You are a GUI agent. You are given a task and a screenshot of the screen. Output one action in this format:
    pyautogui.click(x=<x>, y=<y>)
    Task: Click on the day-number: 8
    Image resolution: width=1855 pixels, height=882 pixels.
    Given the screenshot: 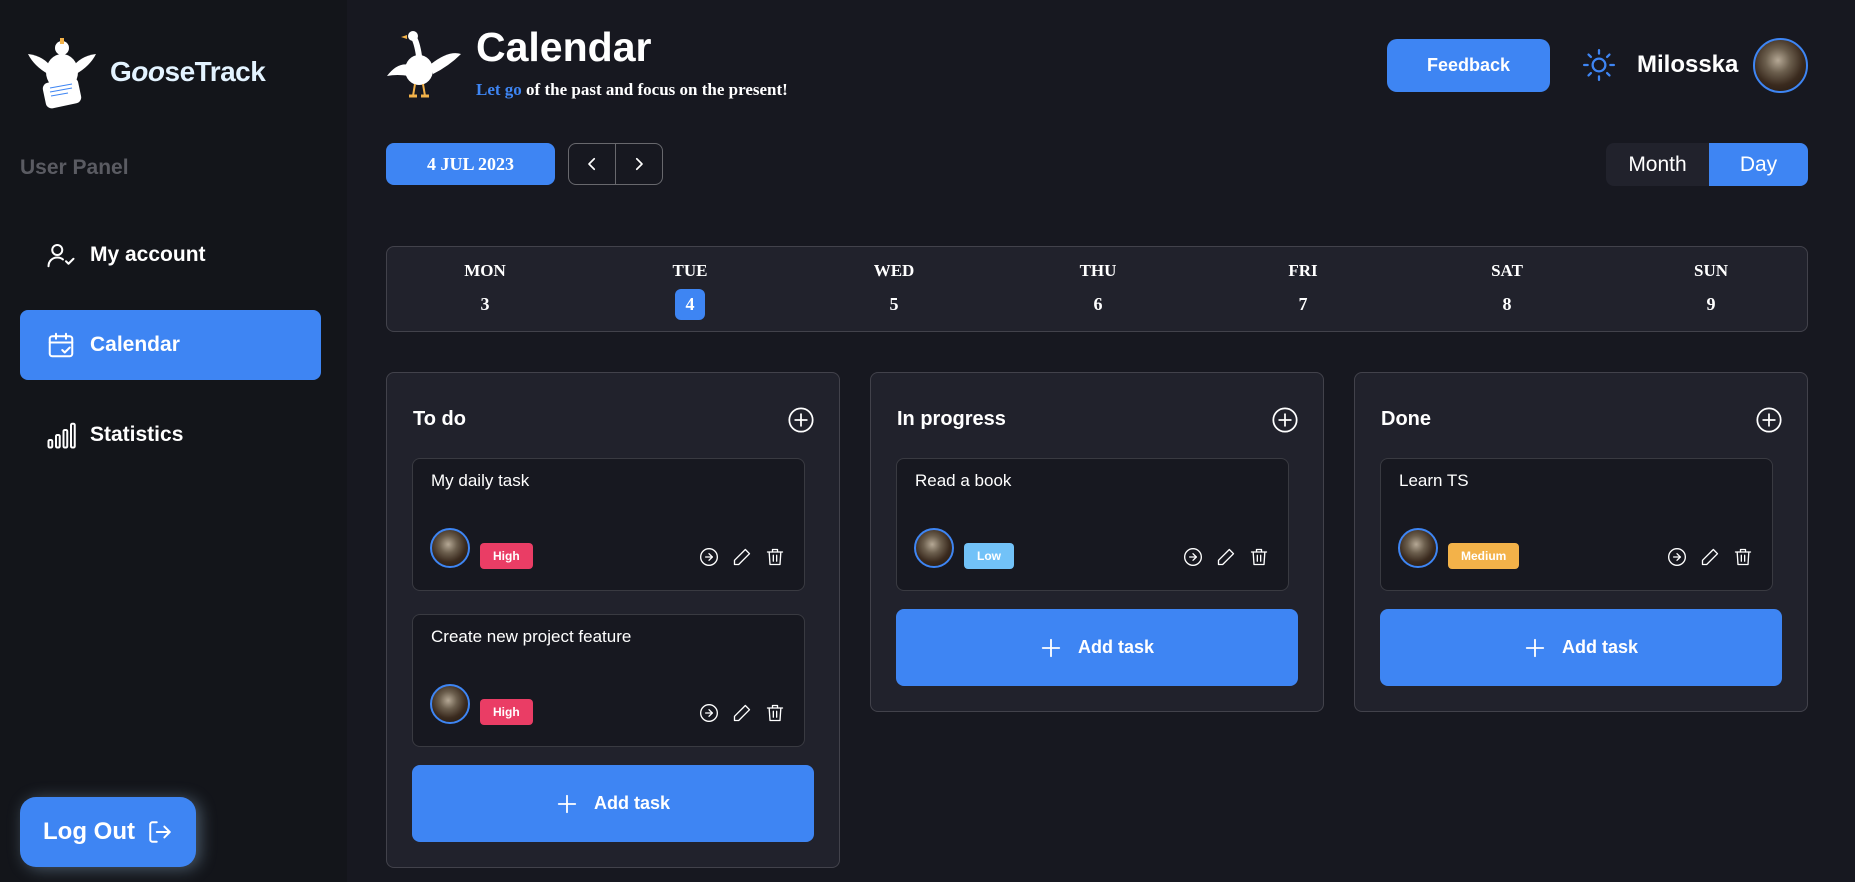 What is the action you would take?
    pyautogui.click(x=1507, y=304)
    